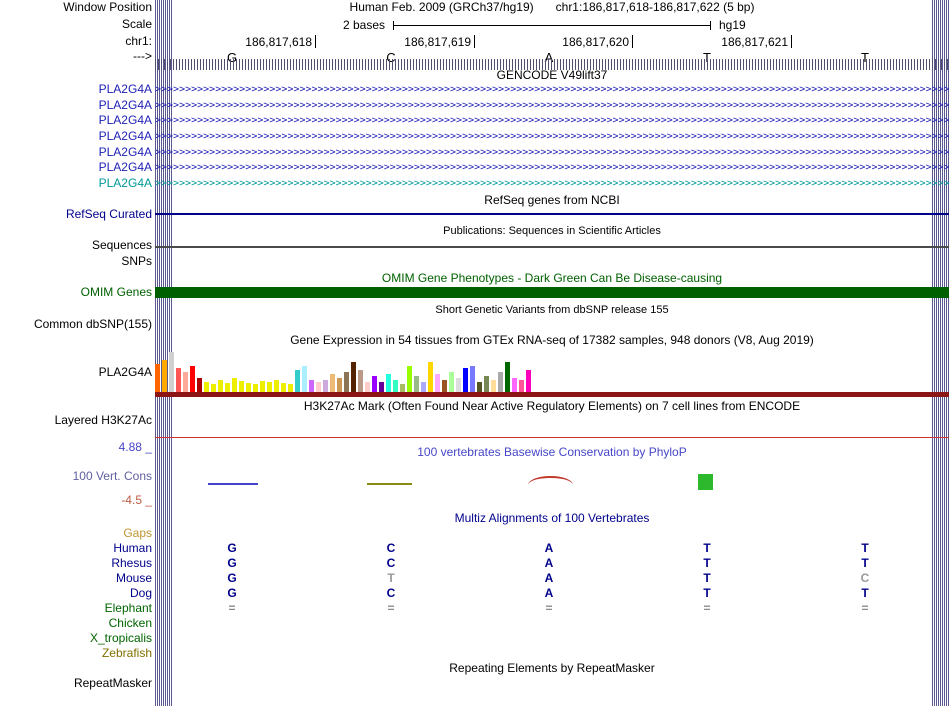  Describe the element at coordinates (76, 214) in the screenshot. I see `refseq-track-label: RefSeq Curated` at that location.